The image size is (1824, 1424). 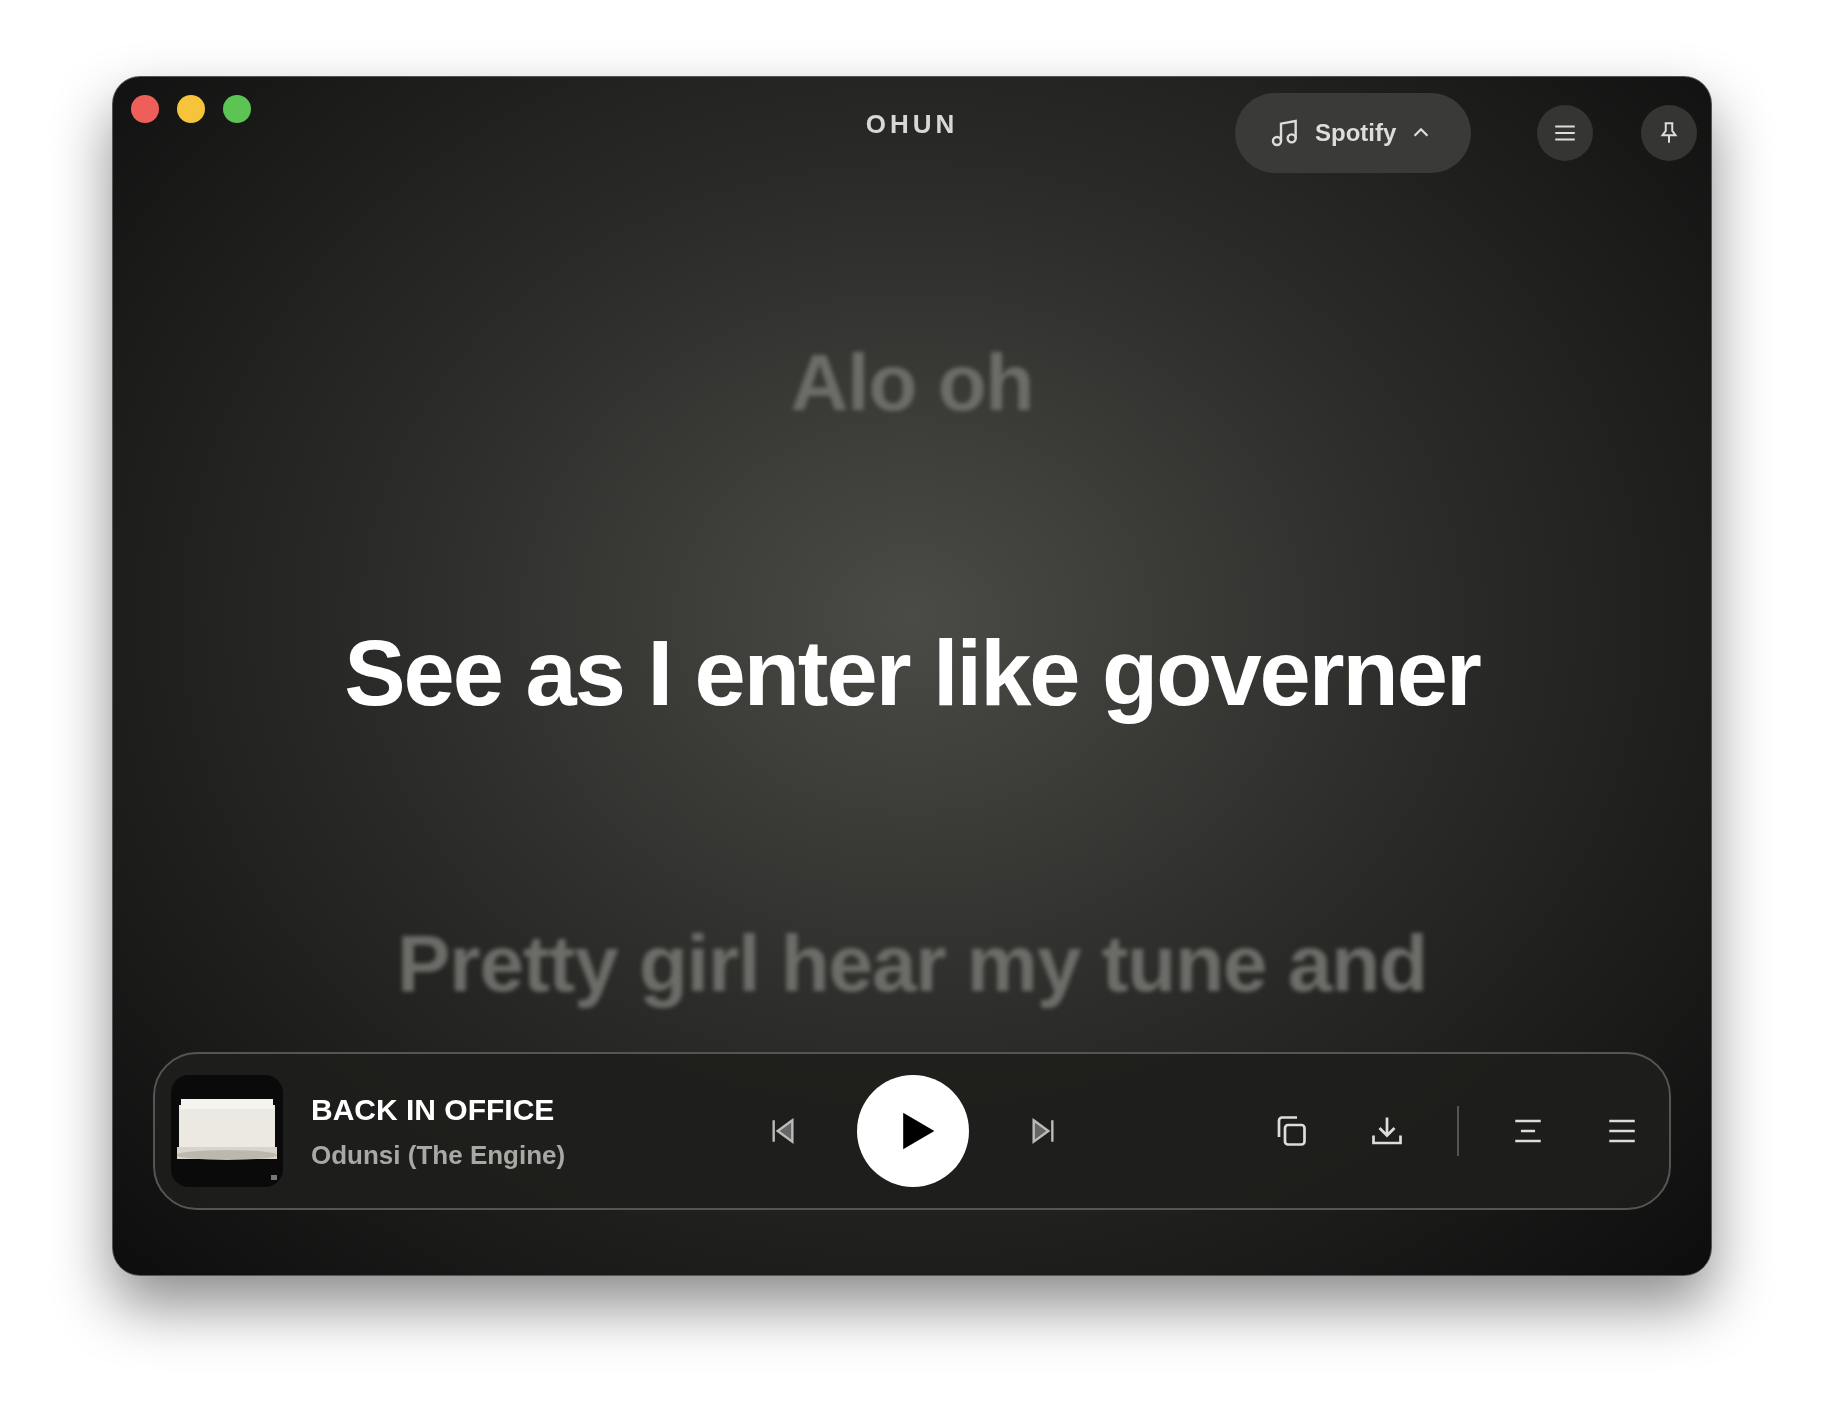 I want to click on pin-button, so click(x=1669, y=133).